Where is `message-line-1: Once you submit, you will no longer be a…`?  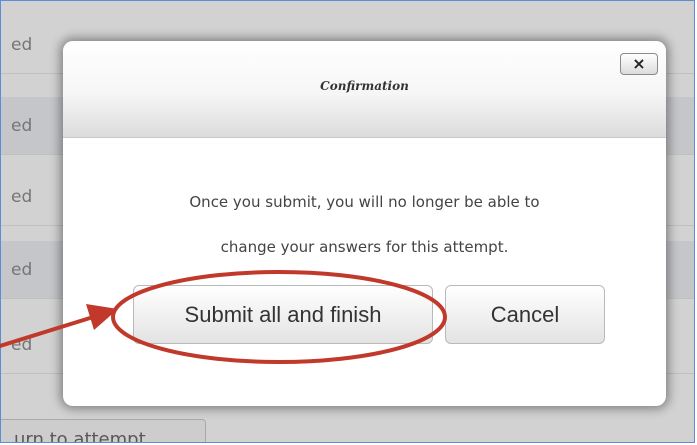
message-line-1: Once you submit, you will no longer be a… is located at coordinates (364, 202).